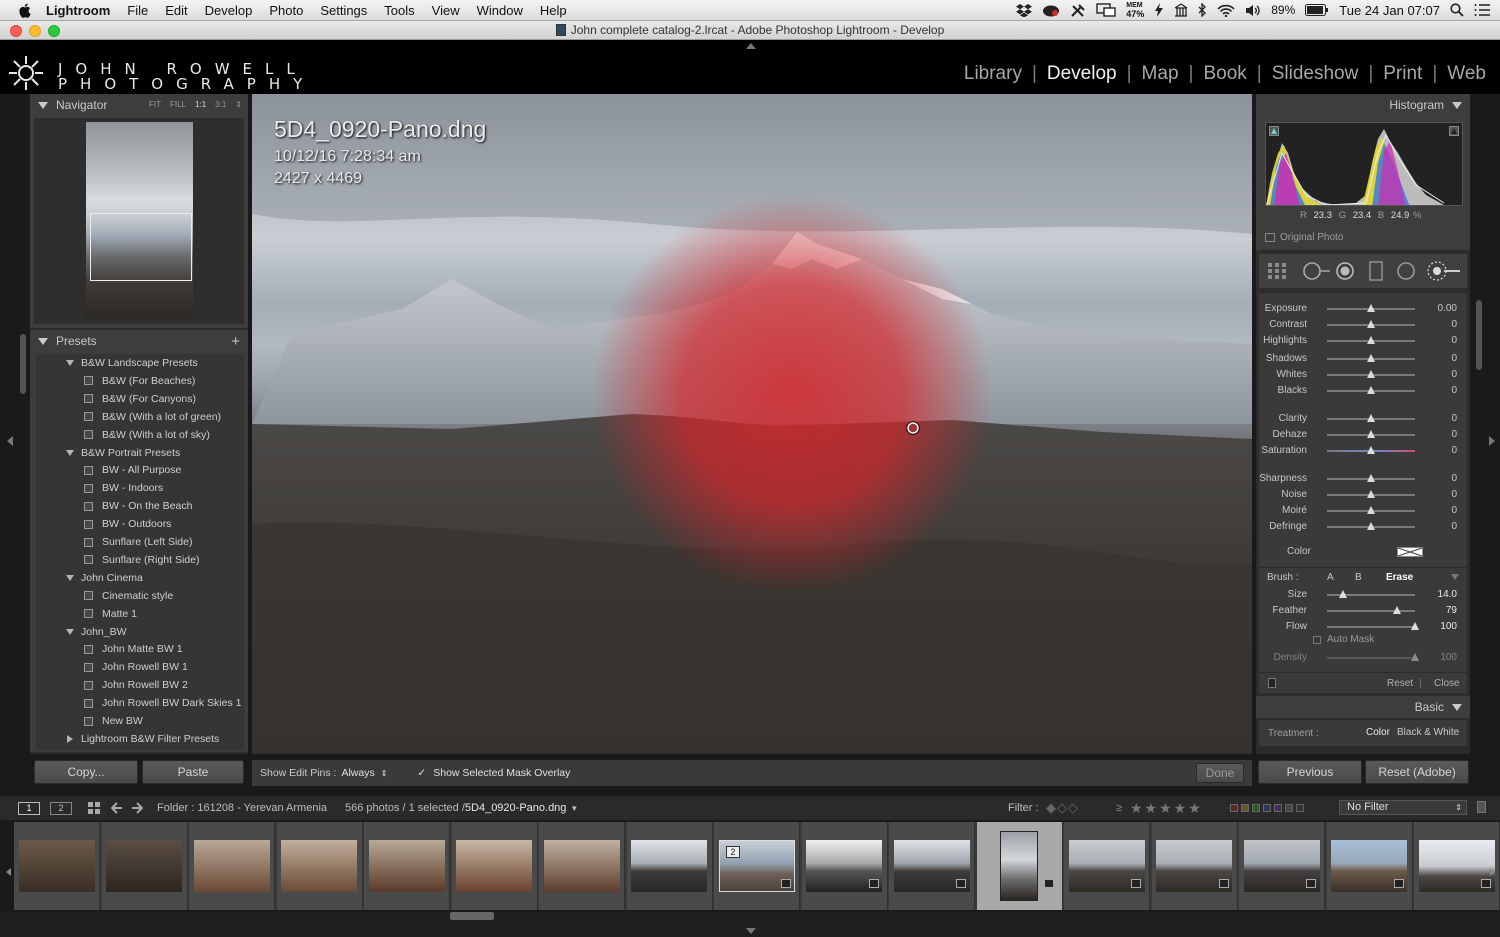 The image size is (1500, 937). What do you see at coordinates (139, 341) in the screenshot?
I see `presets-header: Presets +` at bounding box center [139, 341].